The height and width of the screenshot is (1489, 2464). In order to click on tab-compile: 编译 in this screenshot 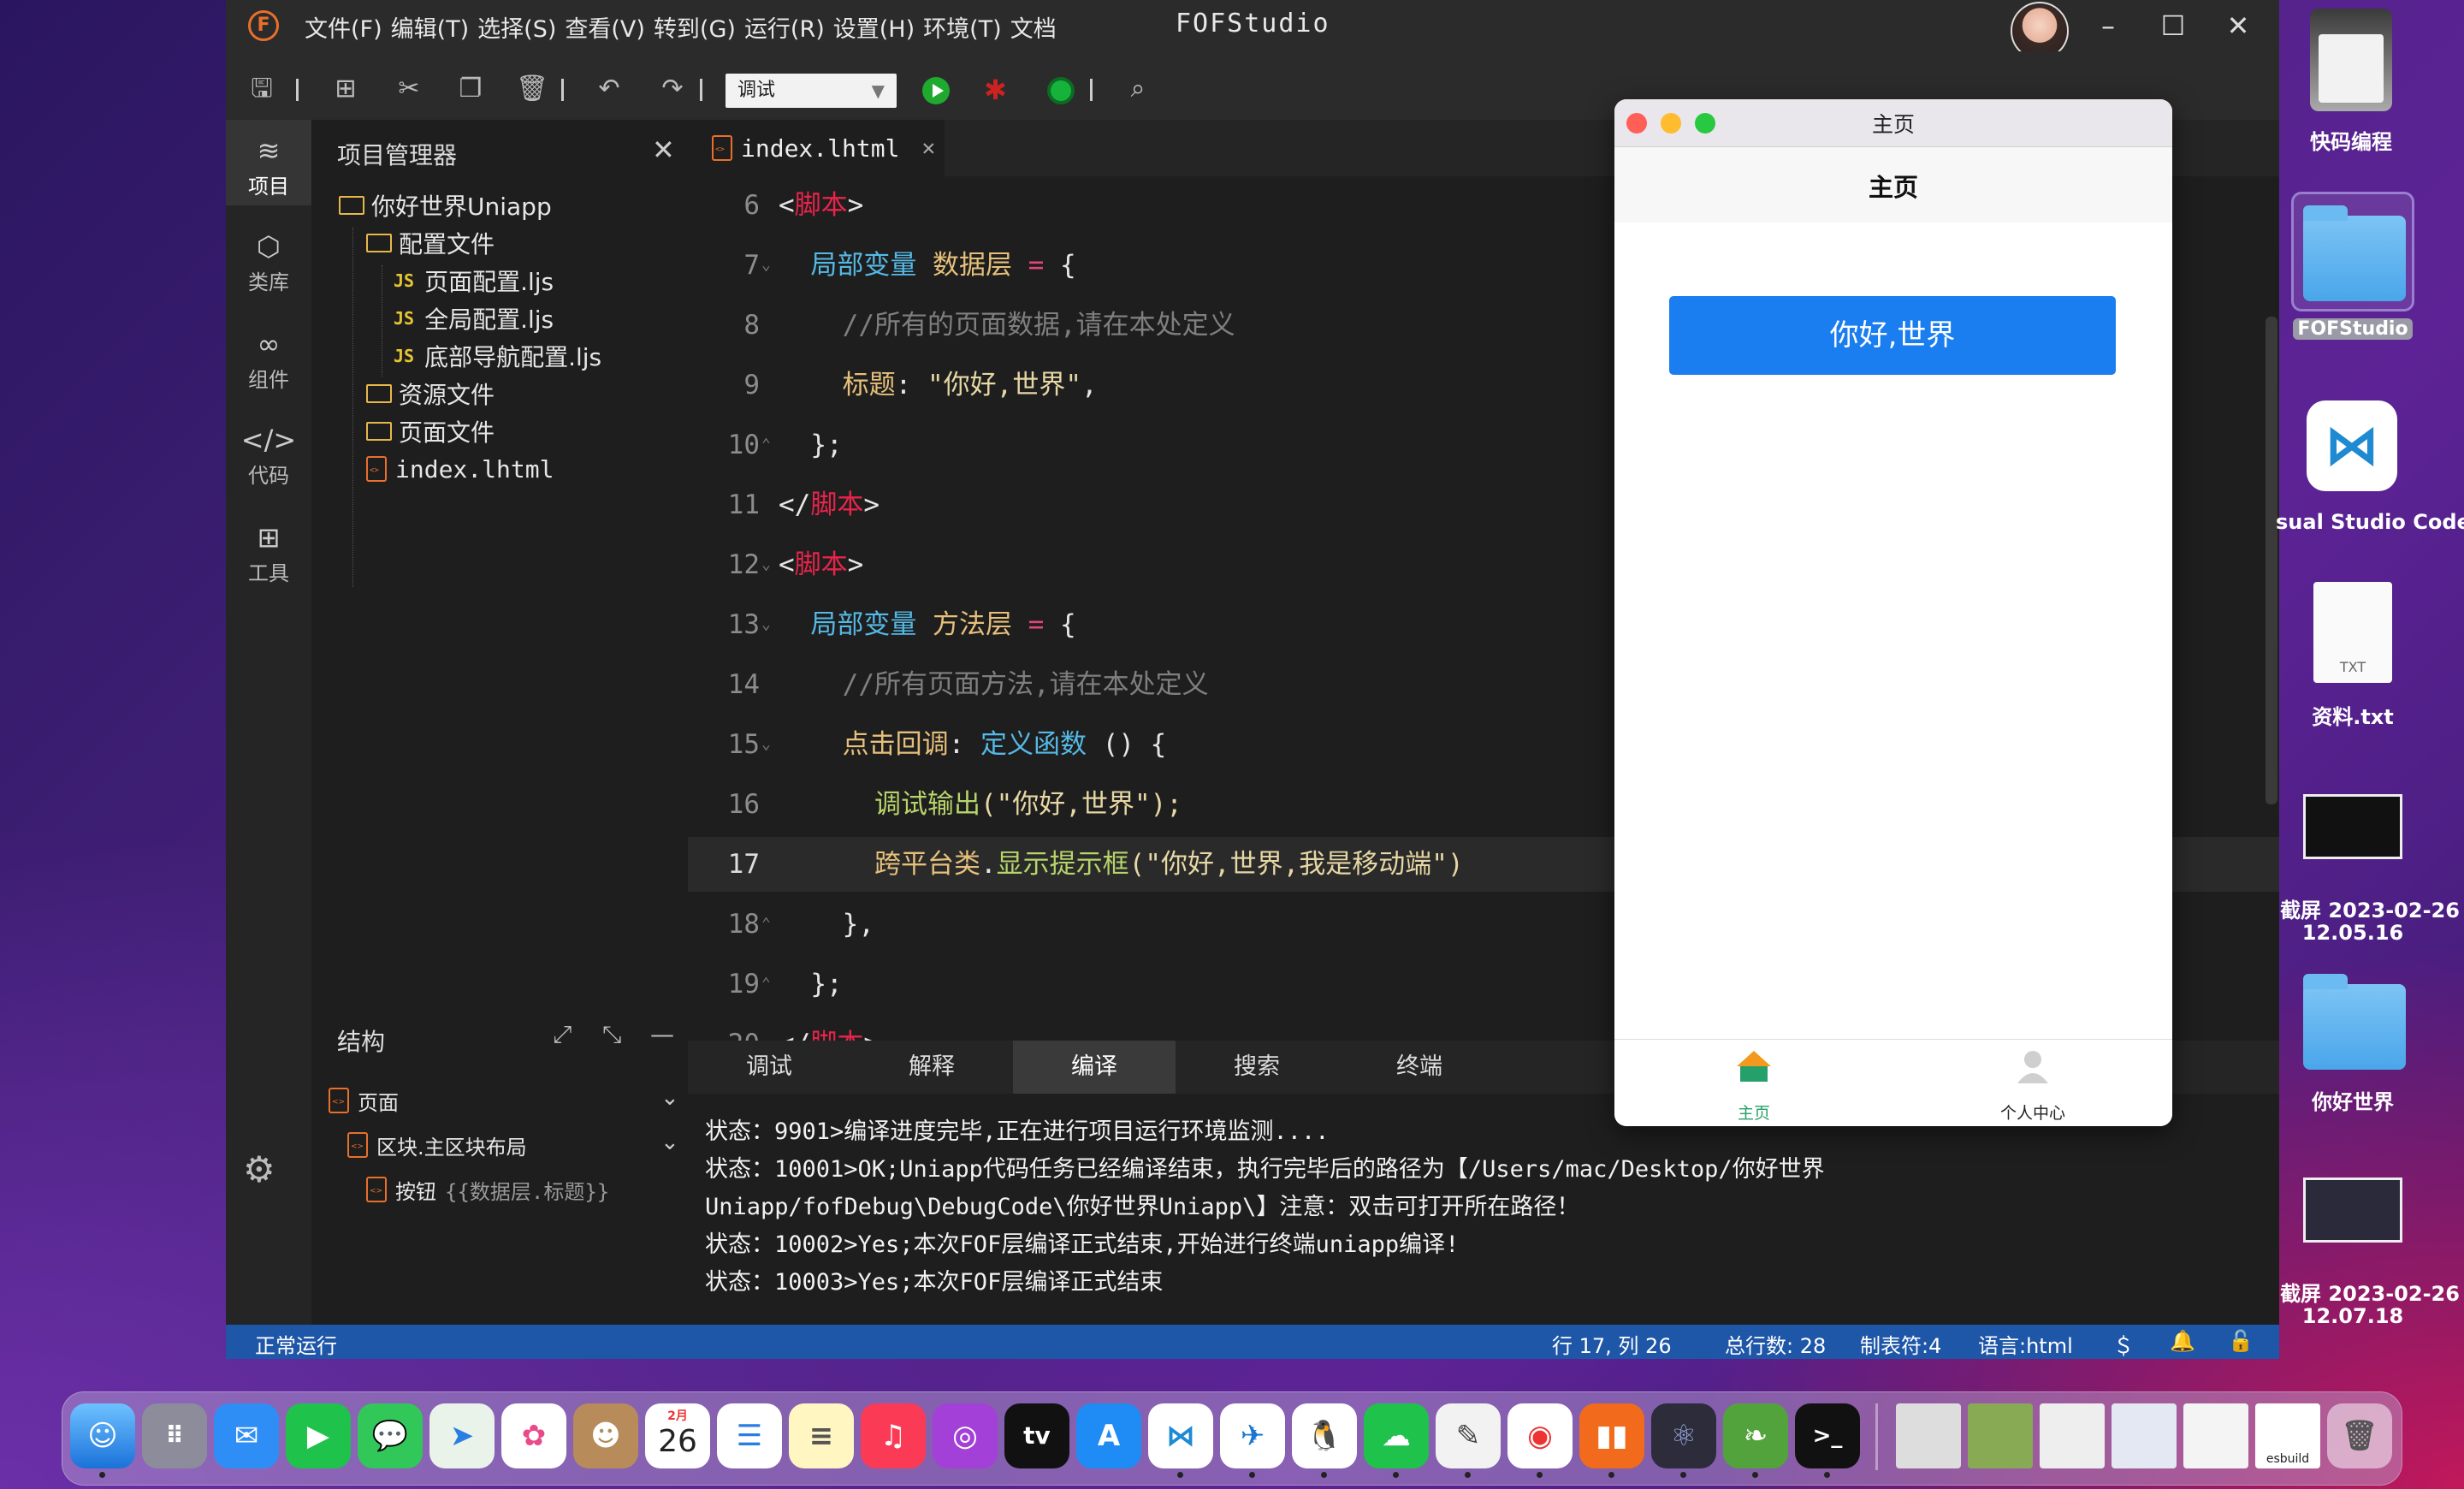, I will do `click(1094, 1067)`.